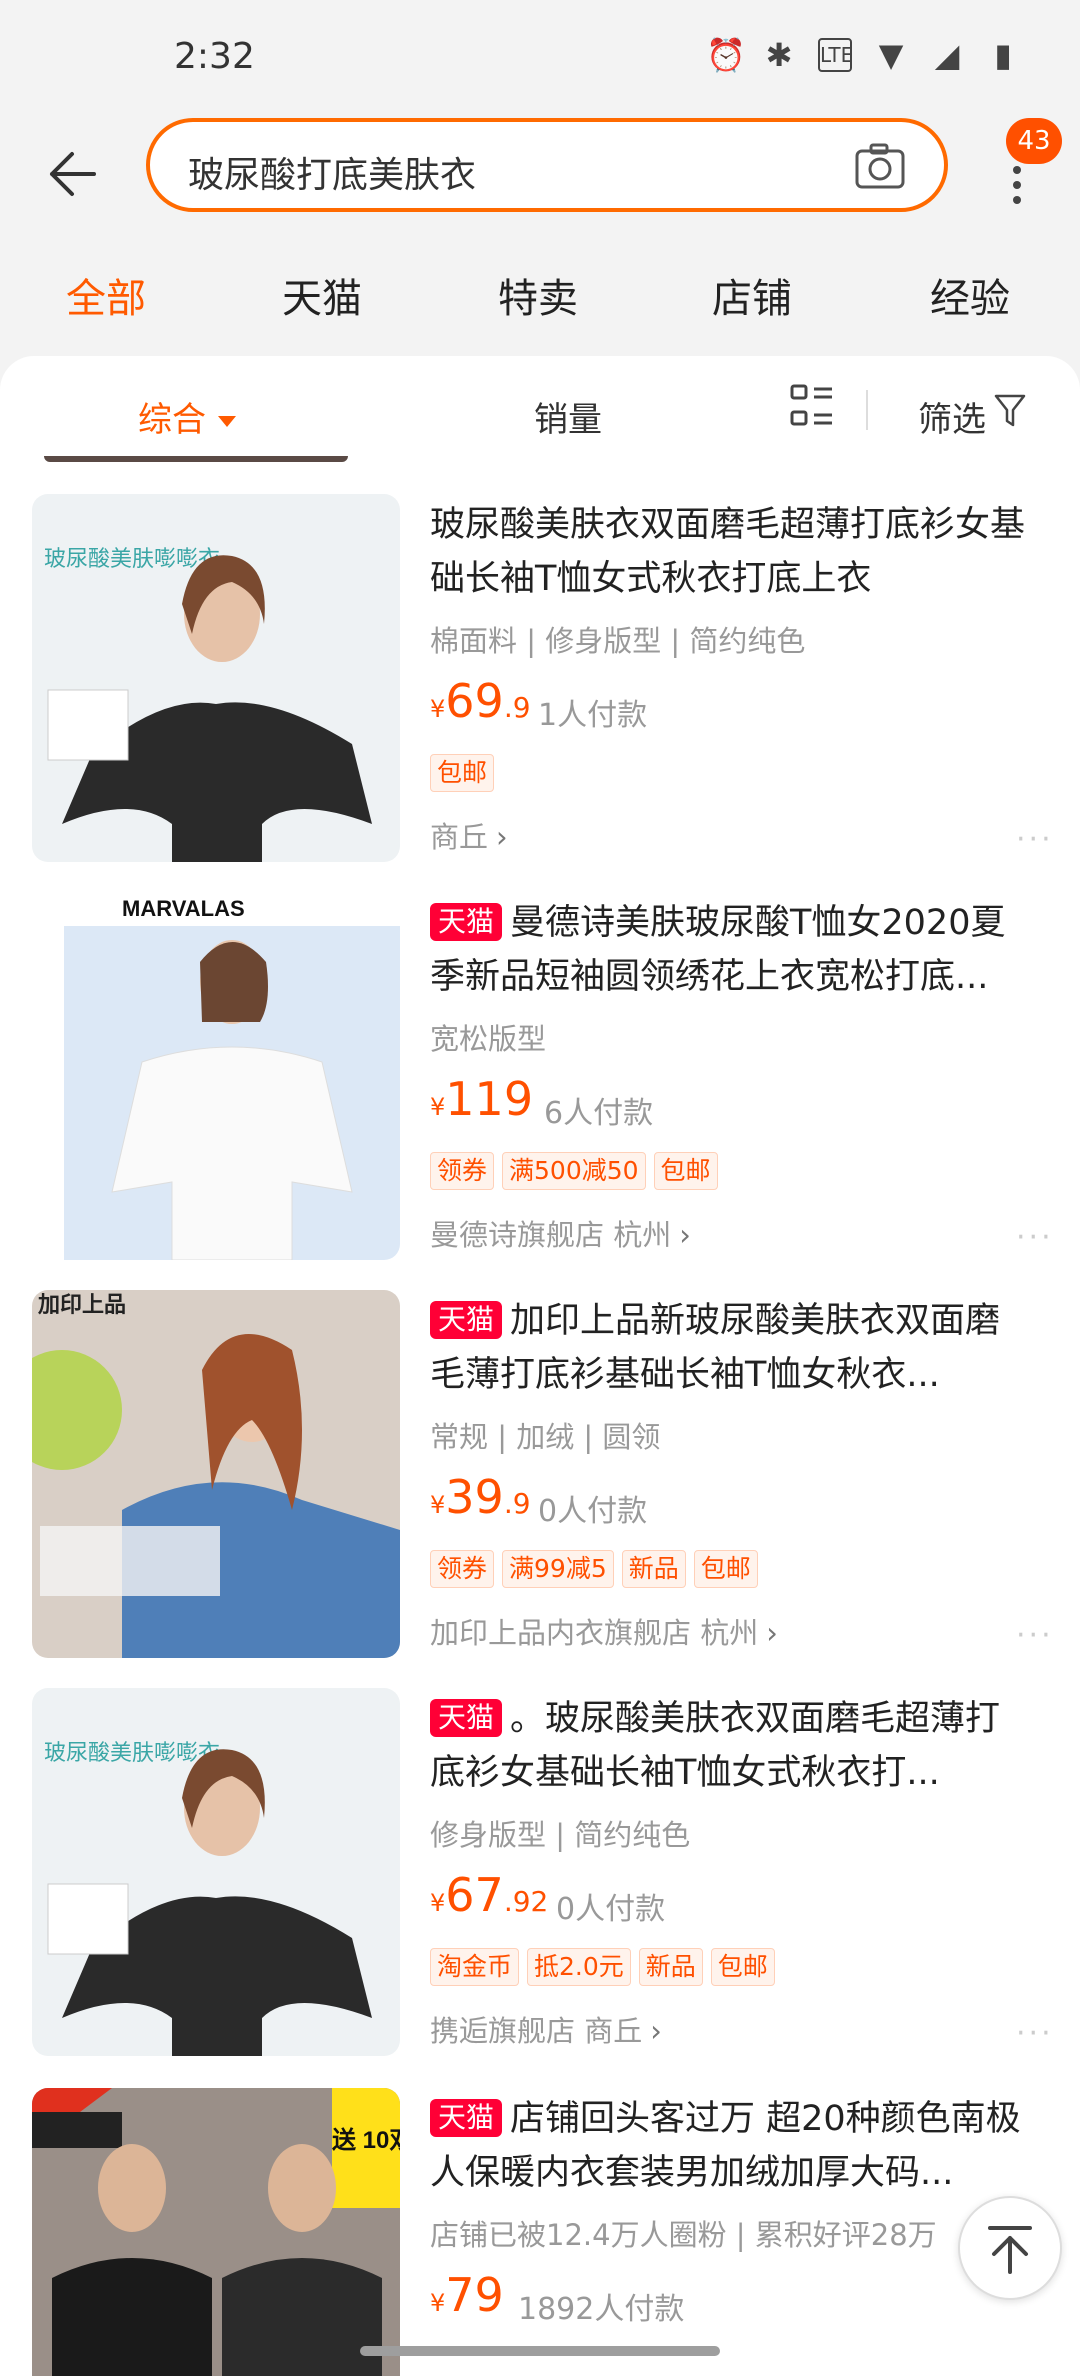  Describe the element at coordinates (560, 1835) in the screenshot. I see `product-specs: 修身版型 | 简约纯色` at that location.